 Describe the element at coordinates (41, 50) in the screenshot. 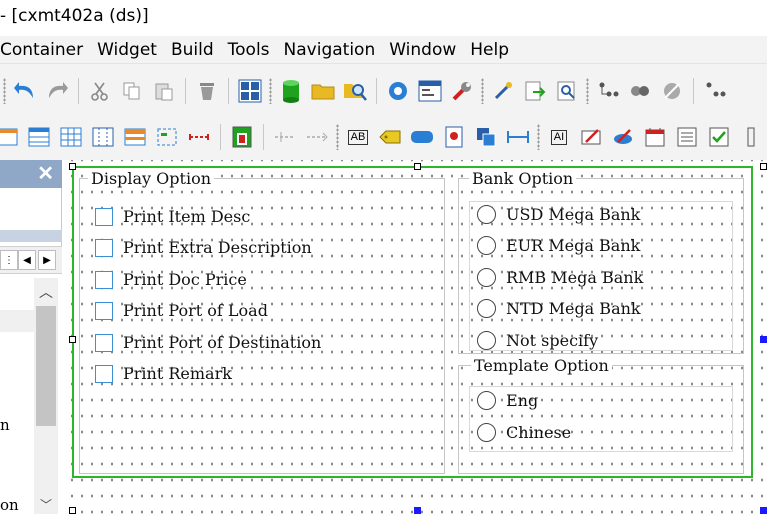

I see `menu-container: Container` at that location.